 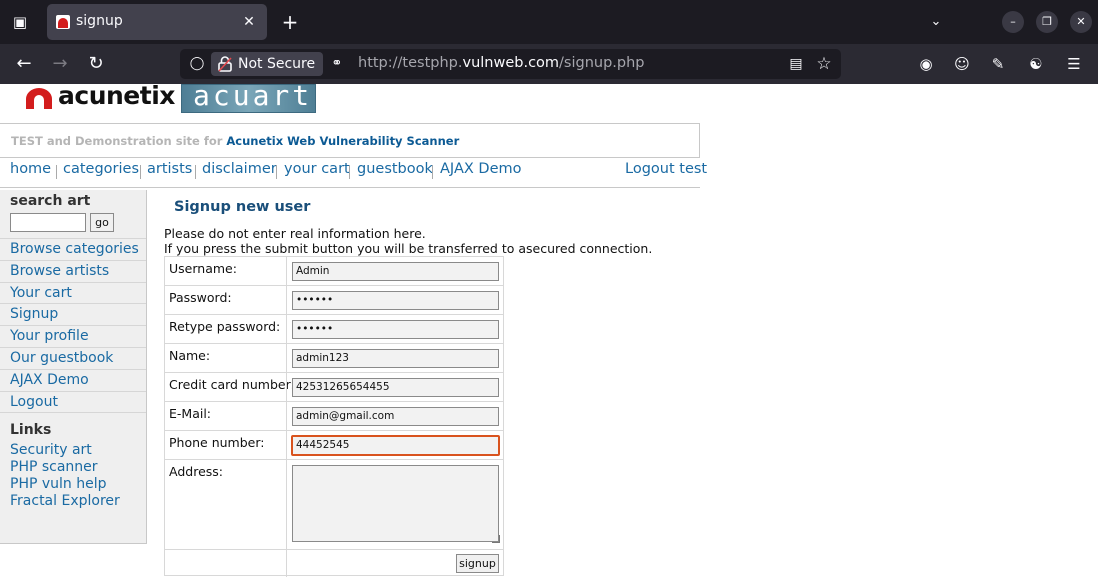 What do you see at coordinates (317, 169) in the screenshot?
I see `nav-your-cart: your cart` at bounding box center [317, 169].